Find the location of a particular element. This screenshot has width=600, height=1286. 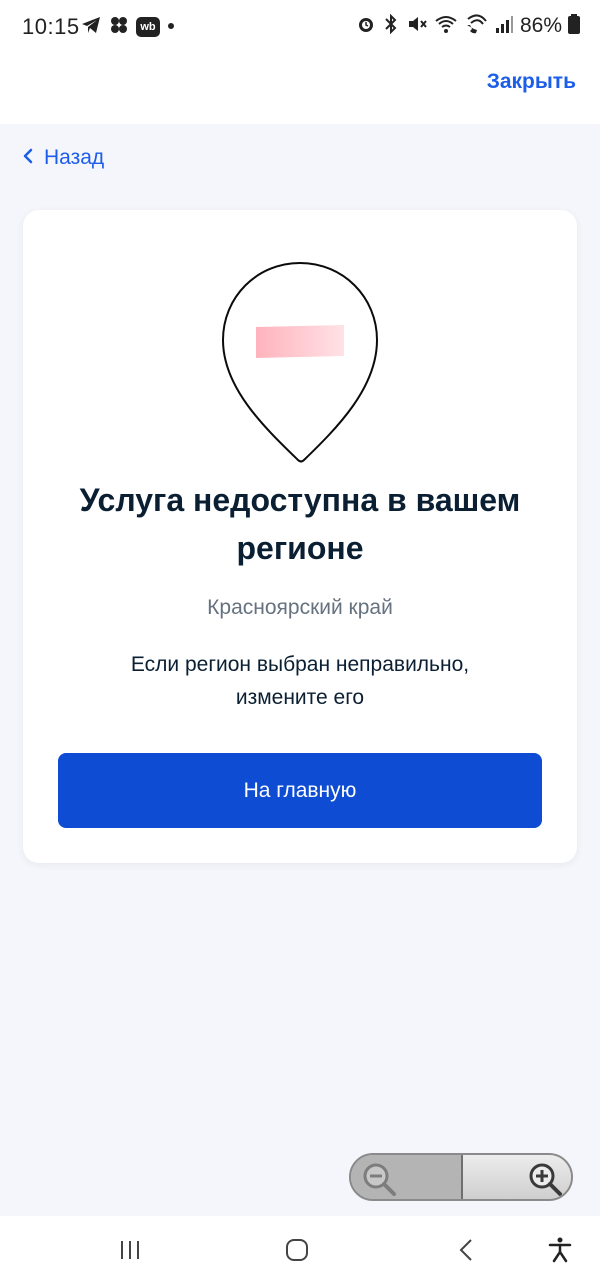

chevron-left-icon is located at coordinates (28, 158).